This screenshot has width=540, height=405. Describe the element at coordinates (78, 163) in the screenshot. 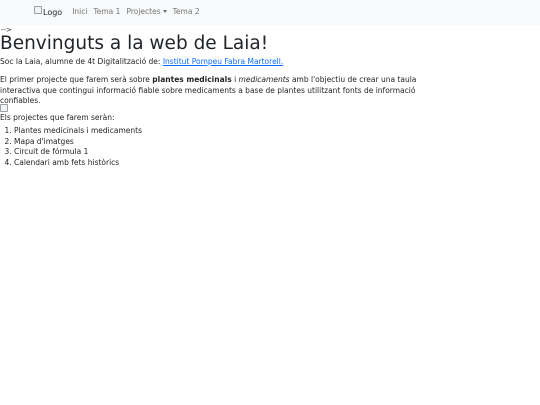

I see `list-item: Calendari amb fets històrics` at that location.